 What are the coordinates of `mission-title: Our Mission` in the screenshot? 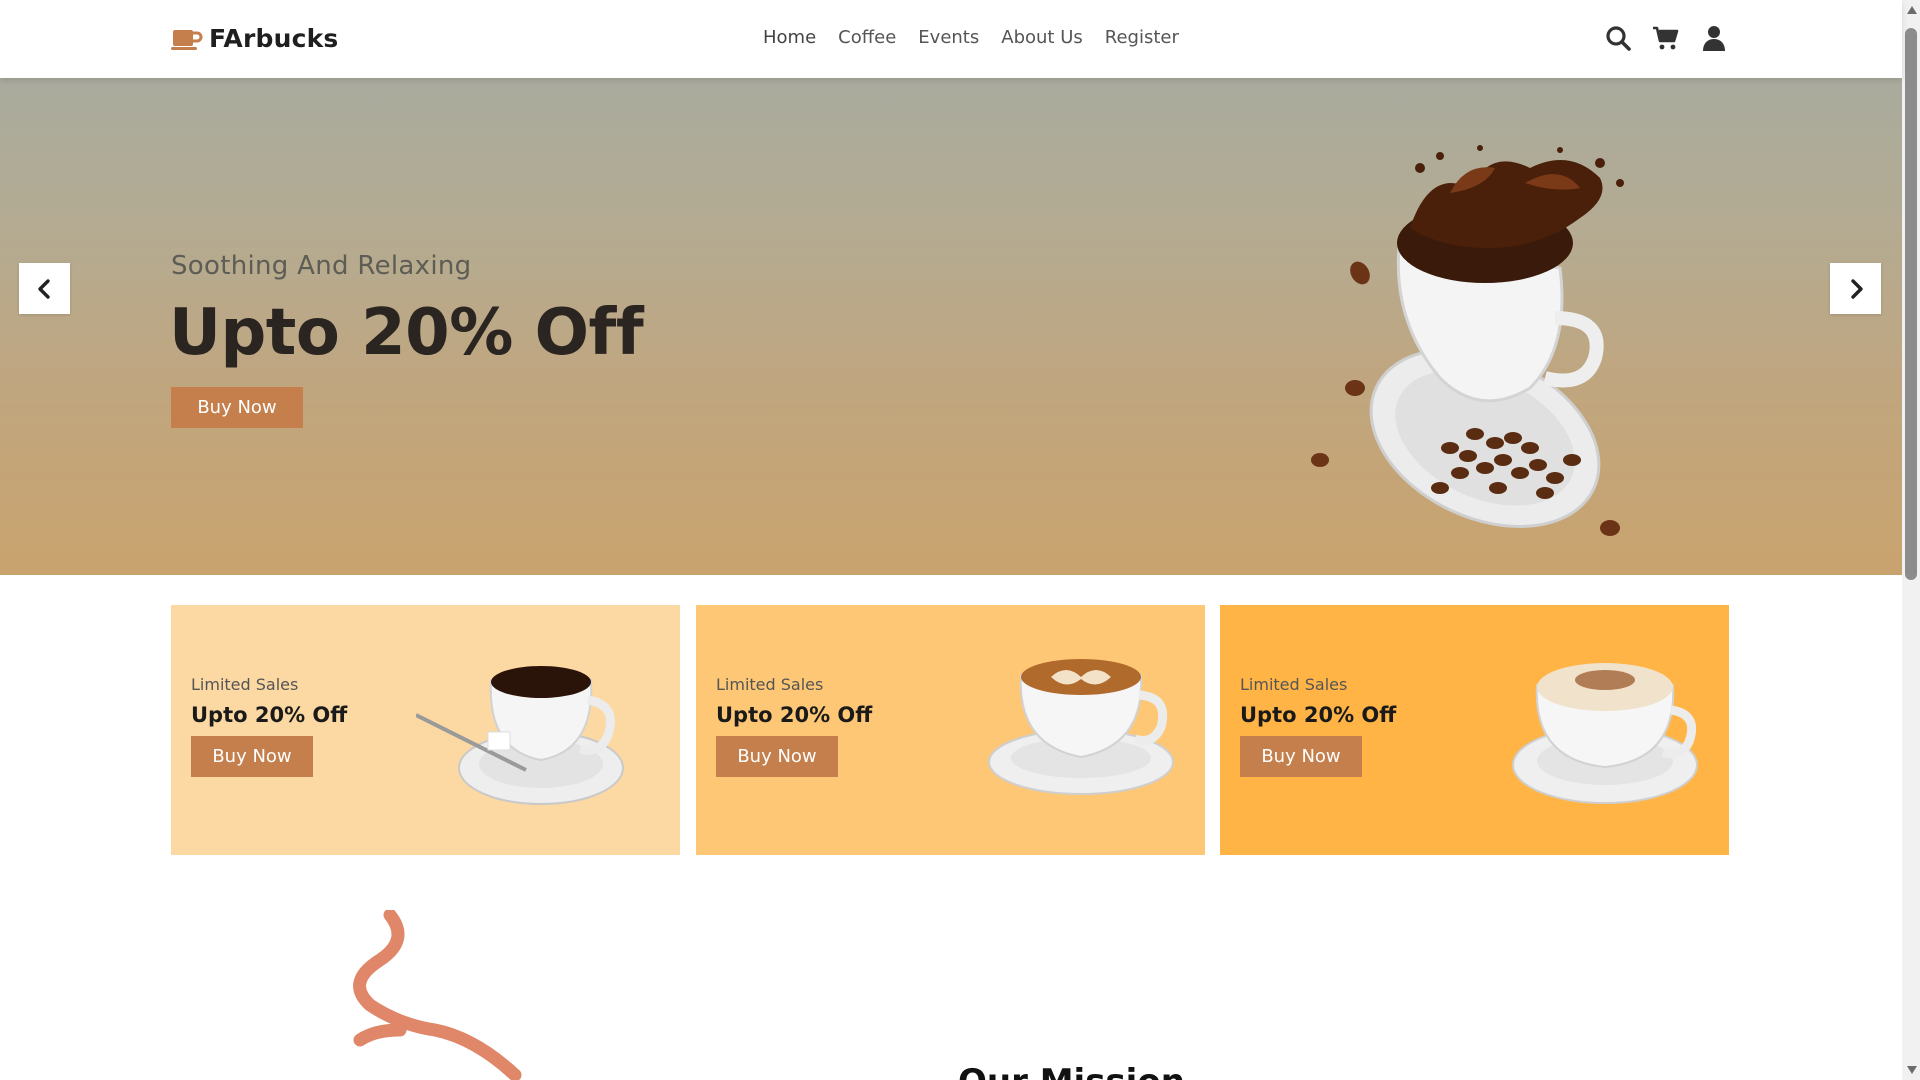 It's located at (1071, 1071).